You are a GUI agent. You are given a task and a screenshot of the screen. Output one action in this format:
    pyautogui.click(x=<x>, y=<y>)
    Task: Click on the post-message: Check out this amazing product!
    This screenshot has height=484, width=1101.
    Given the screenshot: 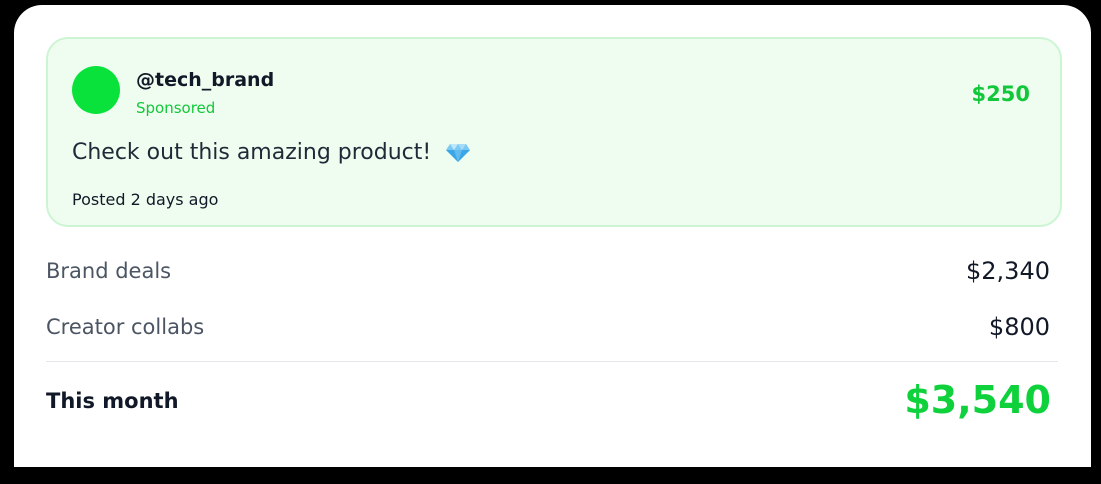 What is the action you would take?
    pyautogui.click(x=271, y=153)
    